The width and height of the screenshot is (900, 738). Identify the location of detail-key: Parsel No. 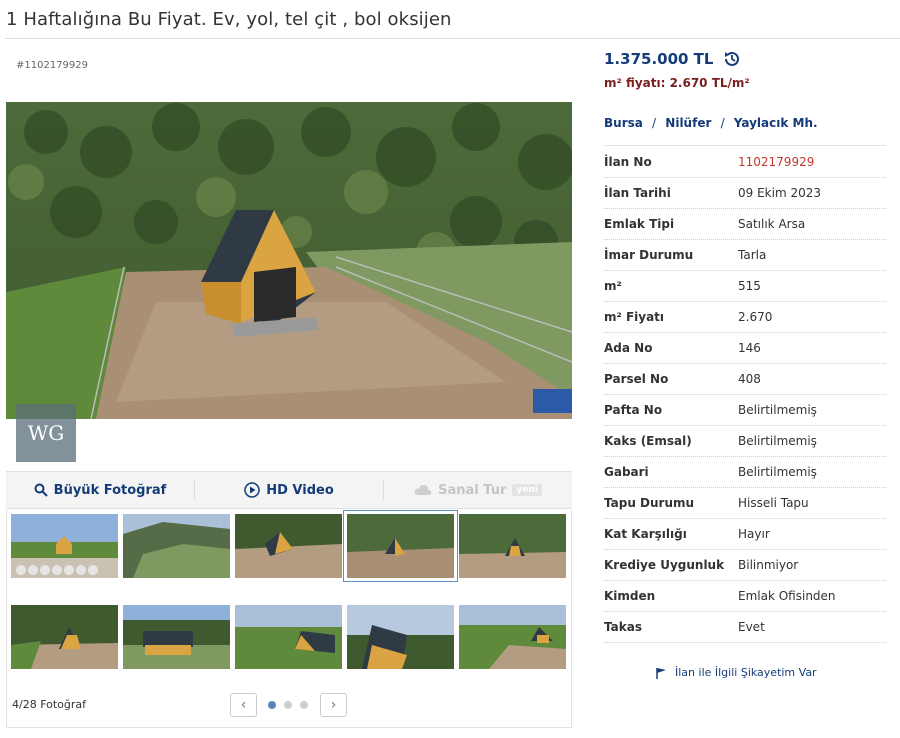
(636, 379).